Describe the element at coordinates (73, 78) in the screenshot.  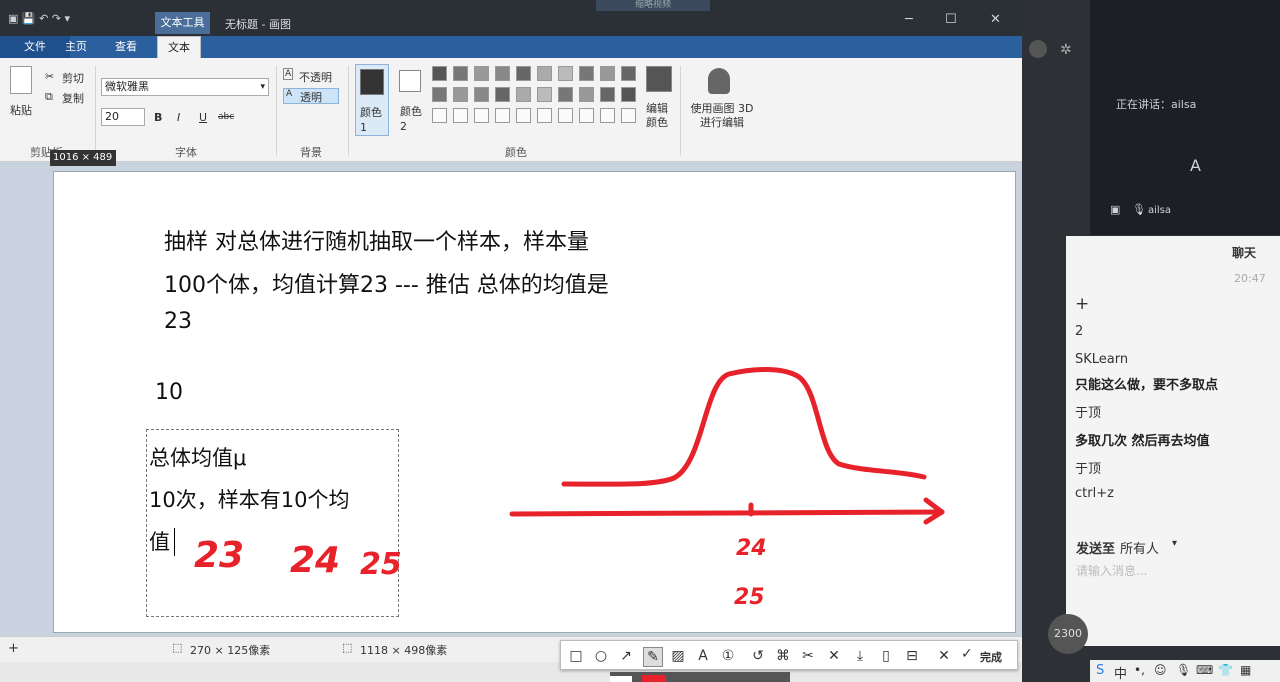
I see `cut-button: 剪切` at that location.